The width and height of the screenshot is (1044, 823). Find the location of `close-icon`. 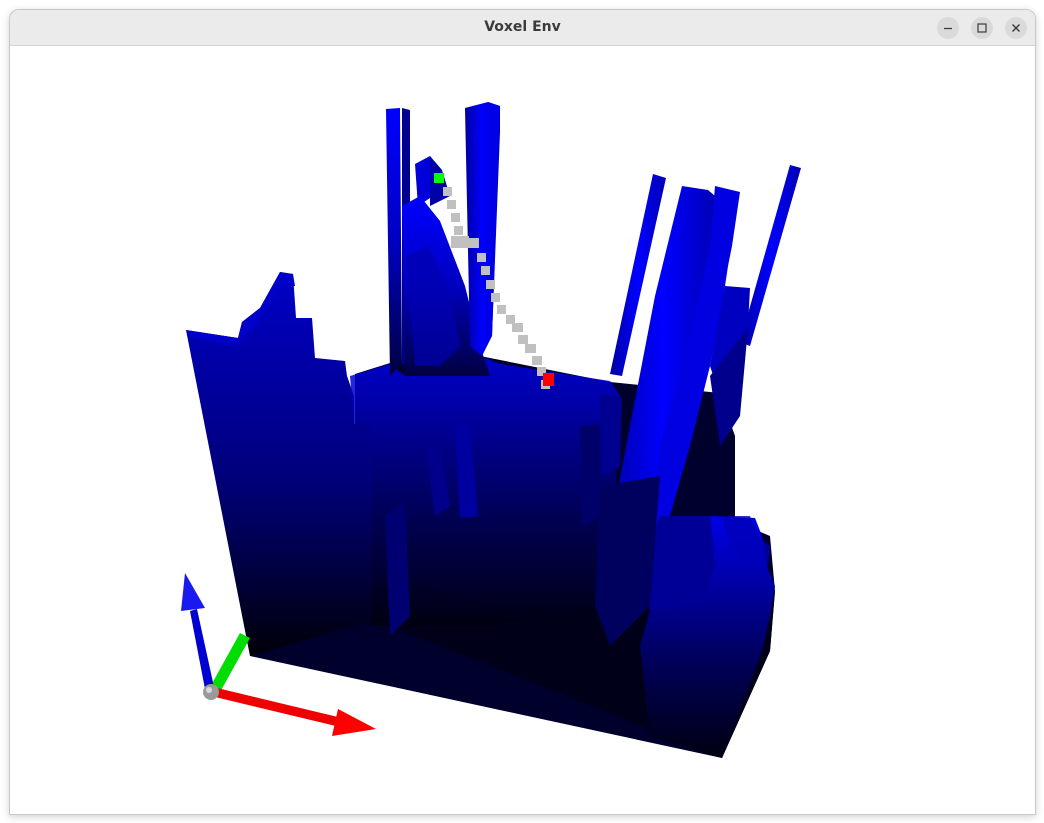

close-icon is located at coordinates (1016, 28).